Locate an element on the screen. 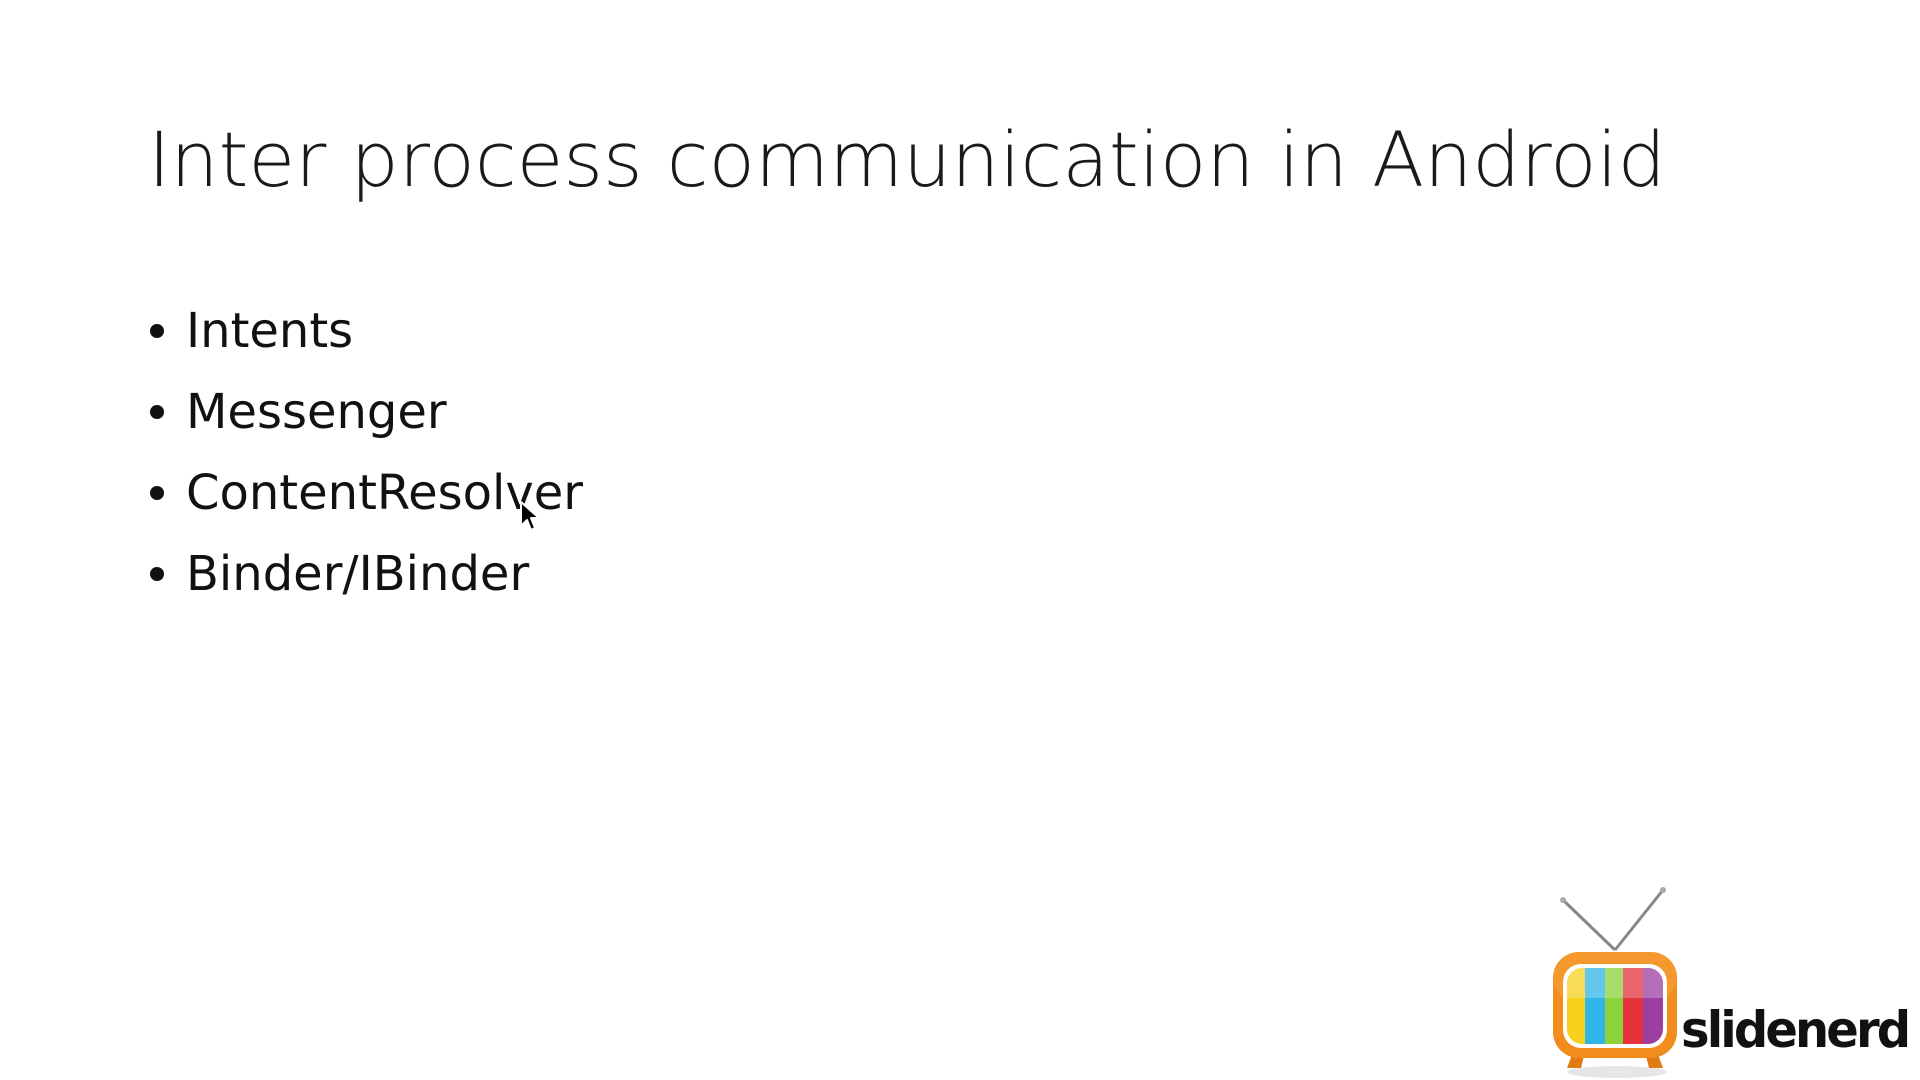 The height and width of the screenshot is (1080, 1920). bullet-item-binder: Binder/IBinder is located at coordinates (365, 573).